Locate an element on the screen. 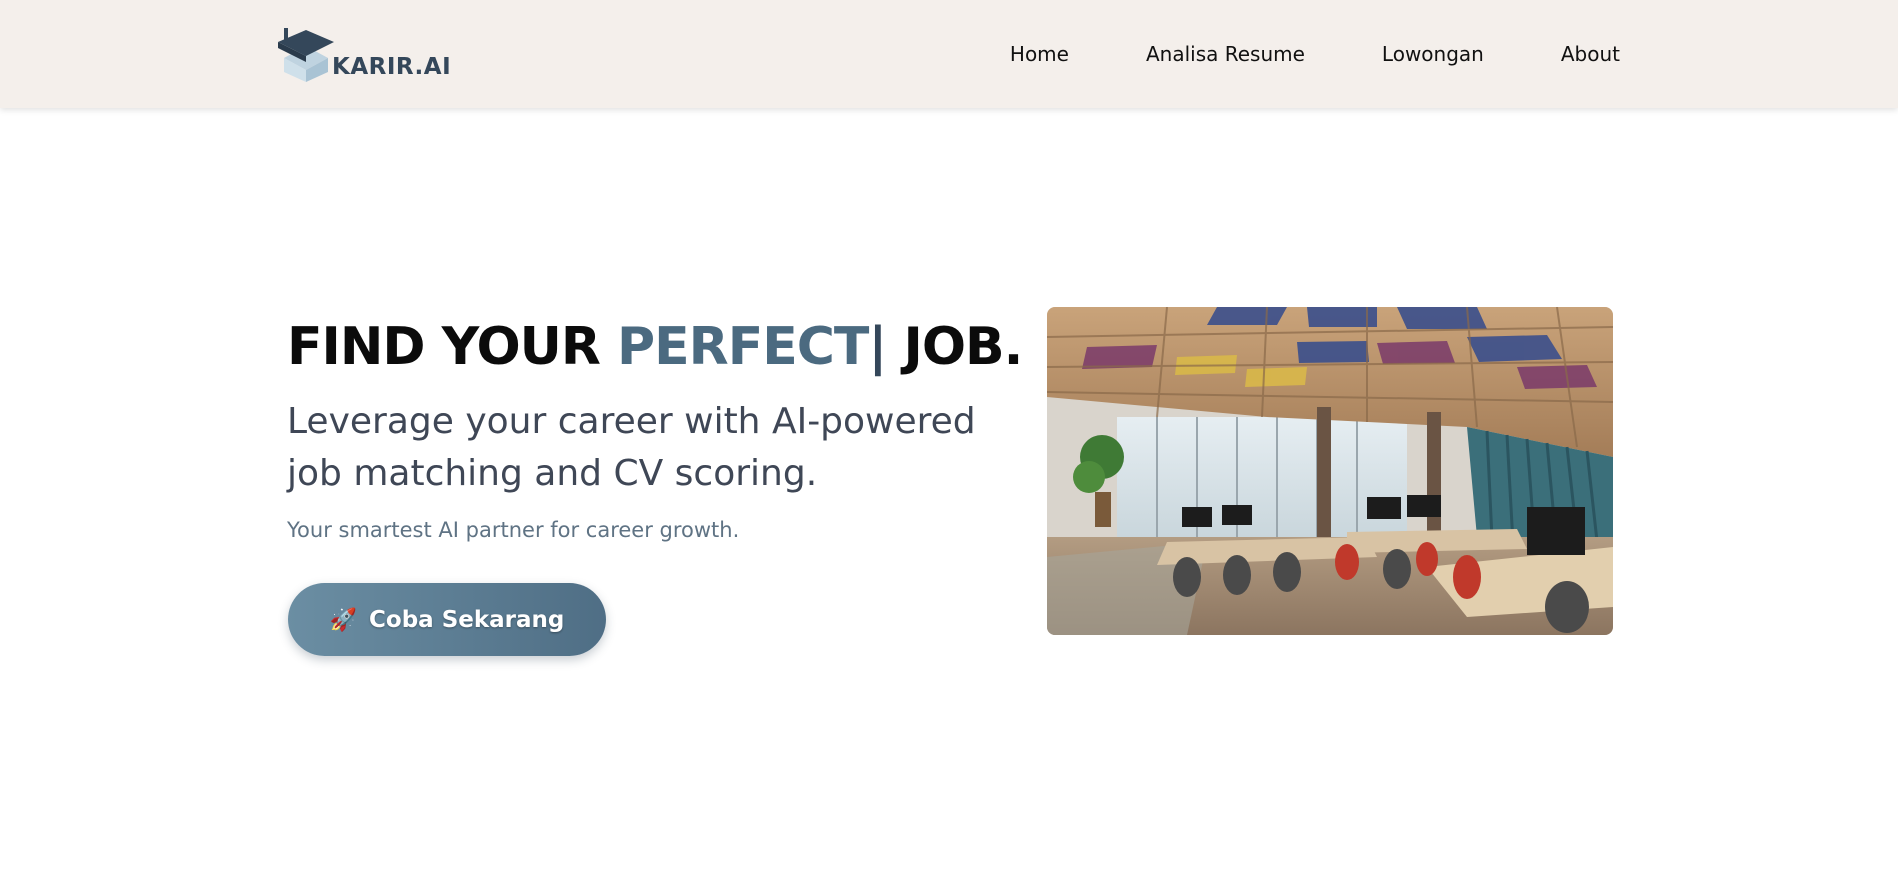 Image resolution: width=1898 pixels, height=872 pixels. try-now-button: 🚀 Coba Sekarang is located at coordinates (447, 619).